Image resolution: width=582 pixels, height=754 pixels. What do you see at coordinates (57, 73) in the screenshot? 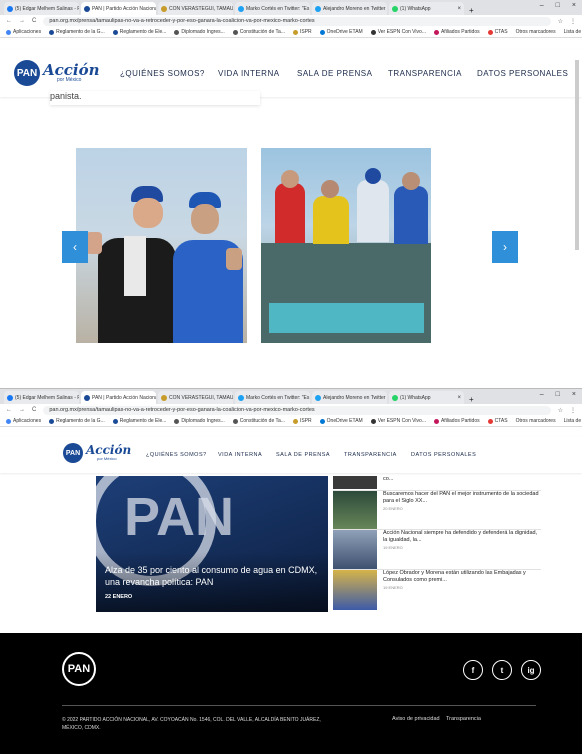
I see `pan-logo: PAN Acción por México` at bounding box center [57, 73].